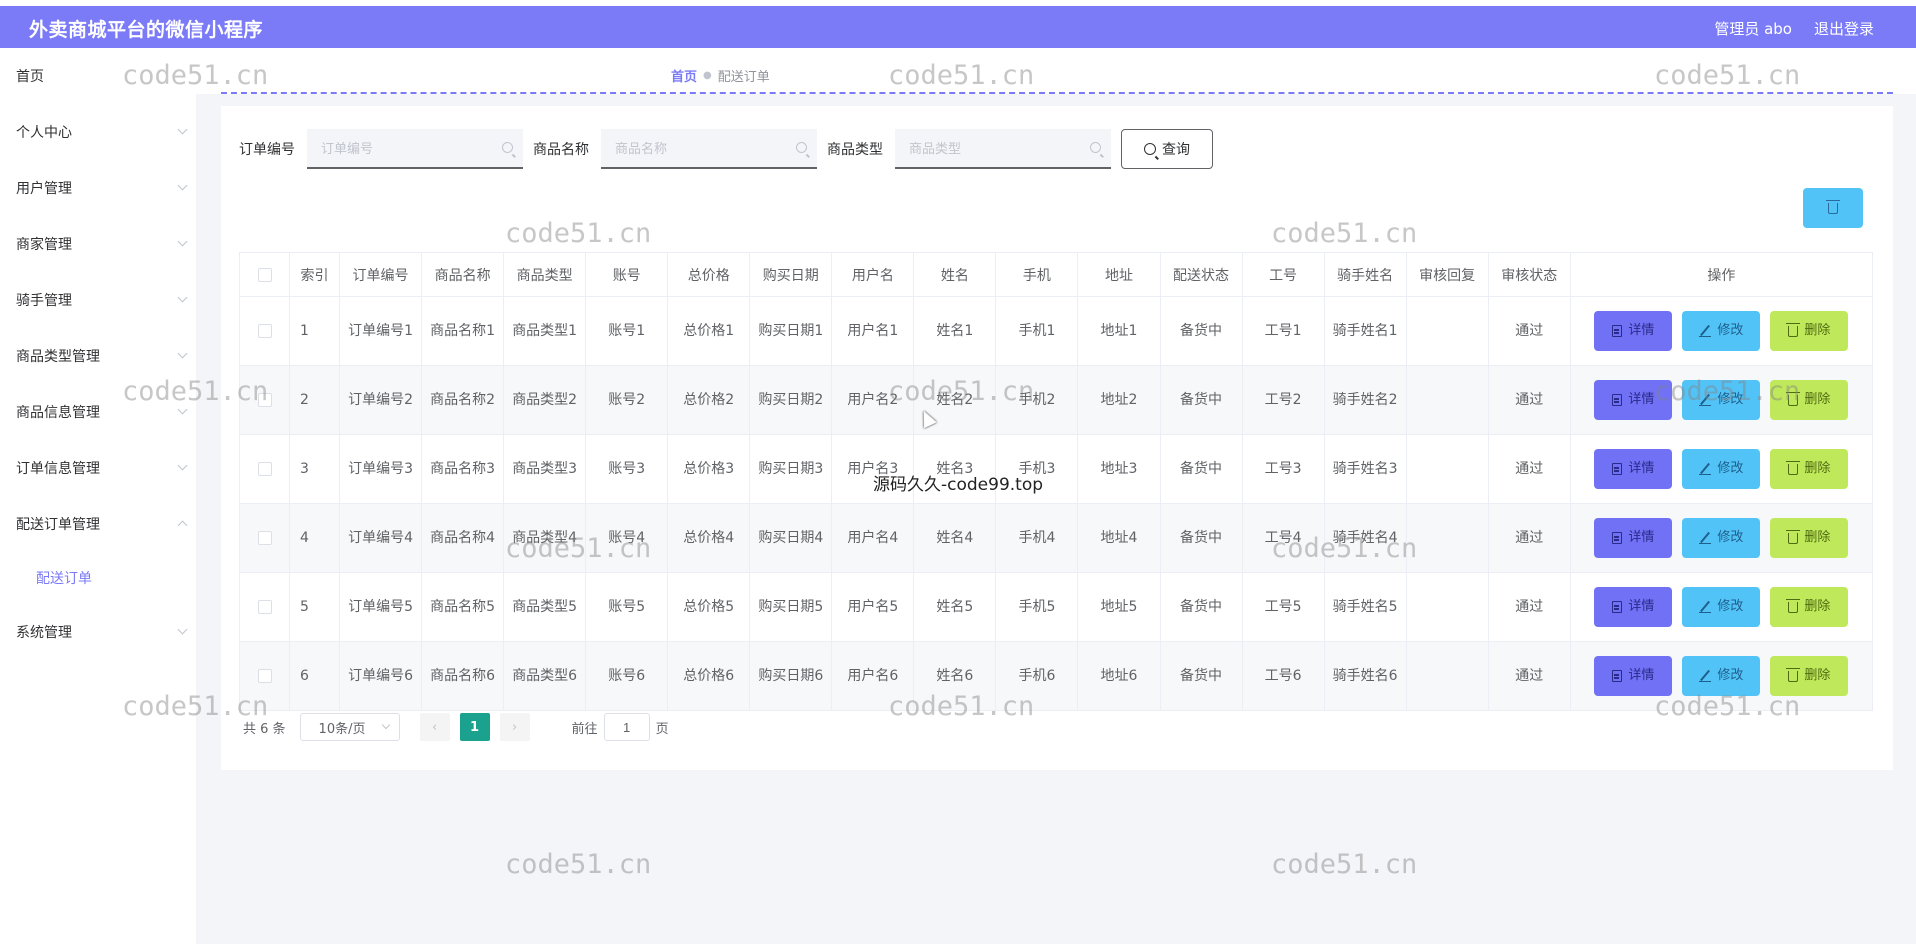  What do you see at coordinates (1119, 469) in the screenshot?
I see `cell-address: 地址3` at bounding box center [1119, 469].